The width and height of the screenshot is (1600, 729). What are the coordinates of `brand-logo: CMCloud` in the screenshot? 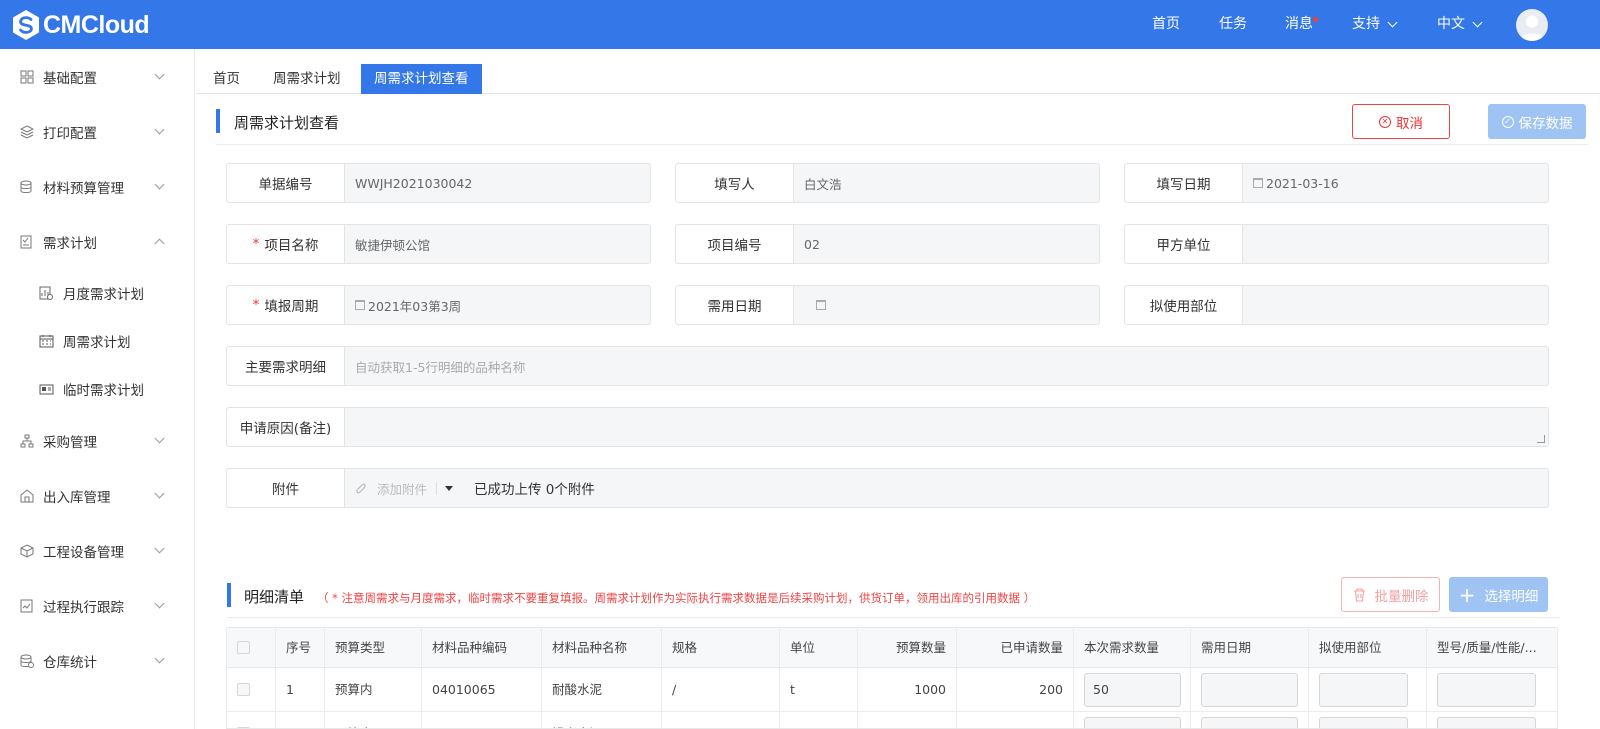 It's located at (80, 25).